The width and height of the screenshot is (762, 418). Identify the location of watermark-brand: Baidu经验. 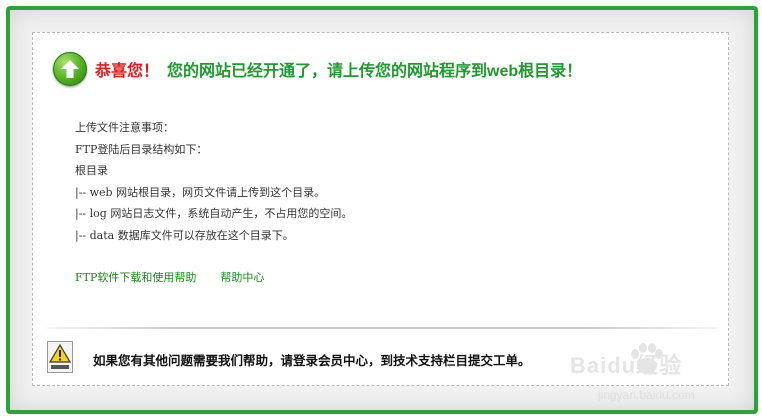
(626, 365).